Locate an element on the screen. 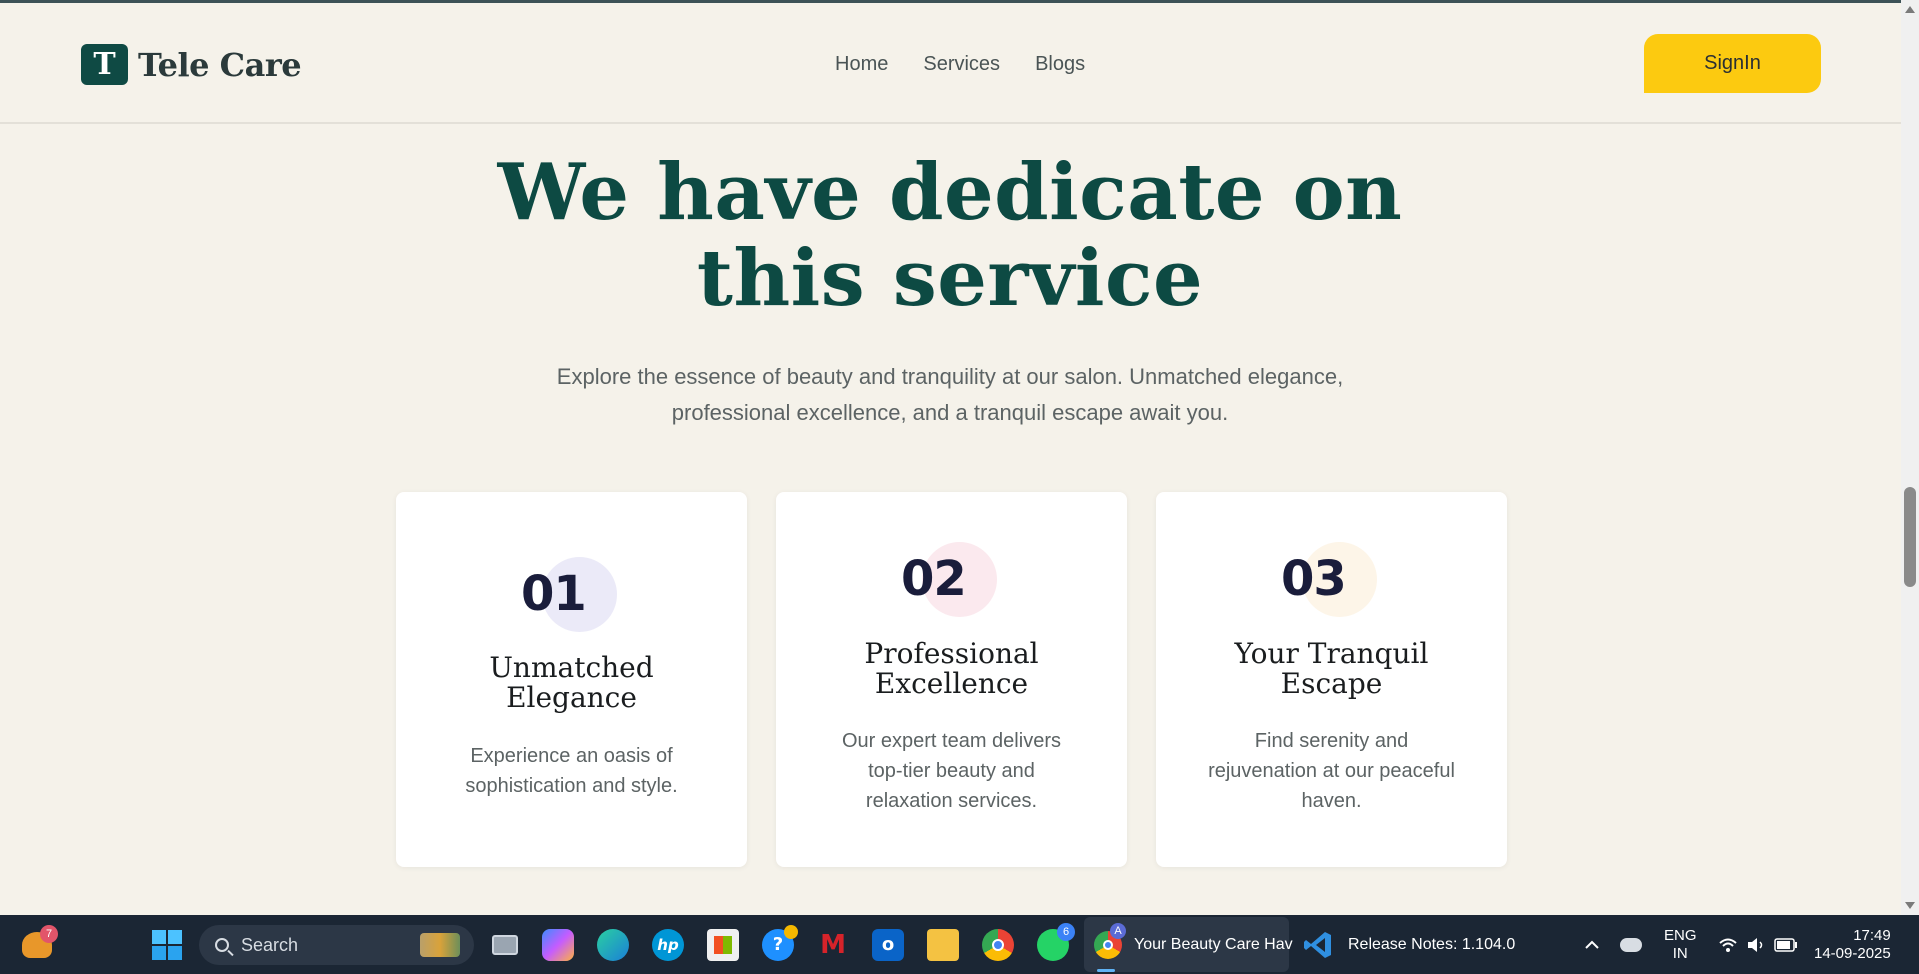 The height and width of the screenshot is (974, 1919). card-1-title-line-2: Elegance is located at coordinates (571, 697).